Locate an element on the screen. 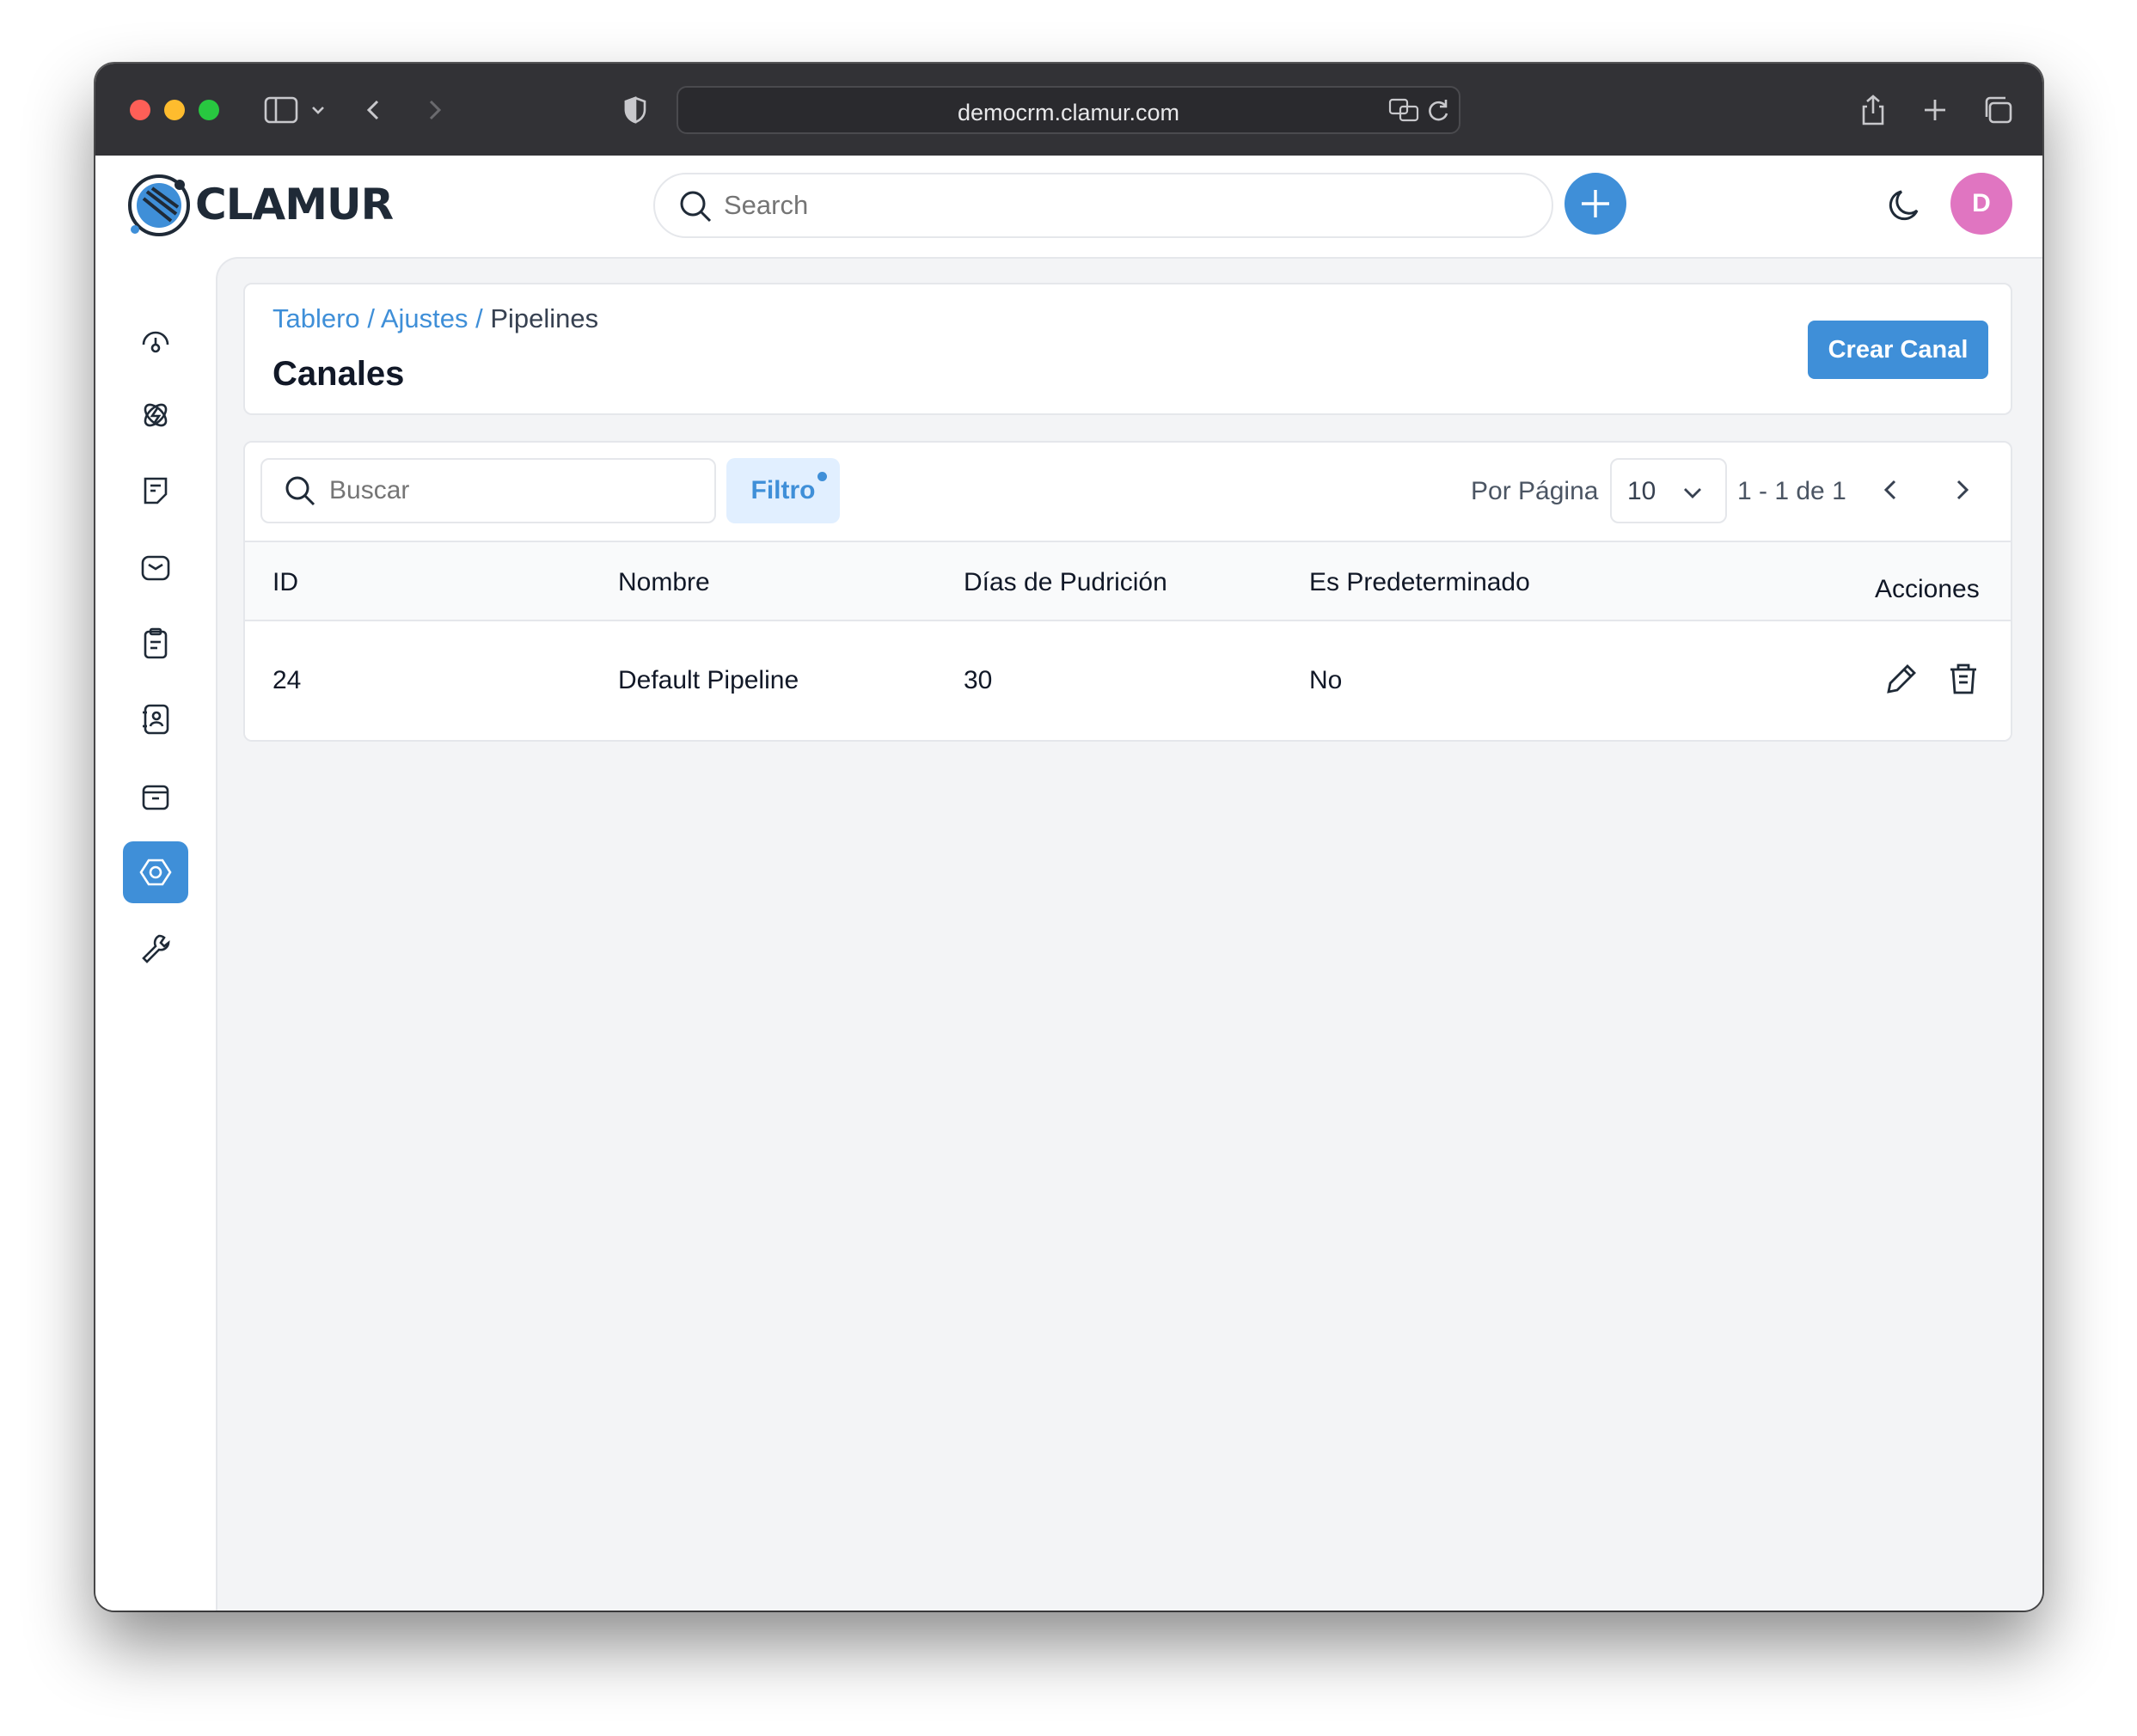 The height and width of the screenshot is (1736, 2137). close-window-button is located at coordinates (140, 110).